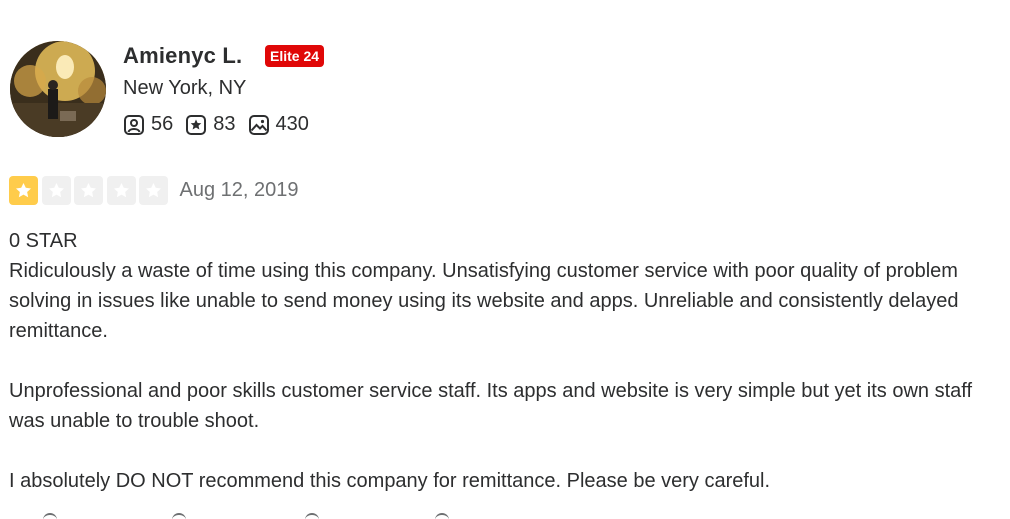  What do you see at coordinates (162, 124) in the screenshot?
I see `friends-count: 56` at bounding box center [162, 124].